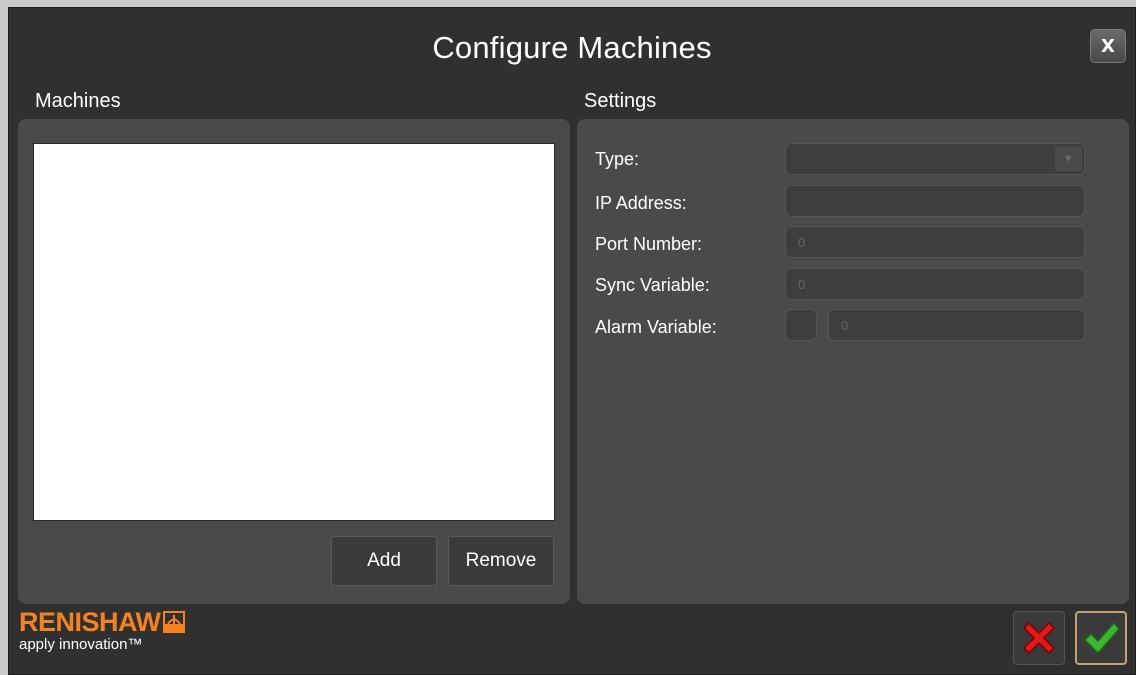  I want to click on chevron-down-icon: ▼, so click(1068, 159).